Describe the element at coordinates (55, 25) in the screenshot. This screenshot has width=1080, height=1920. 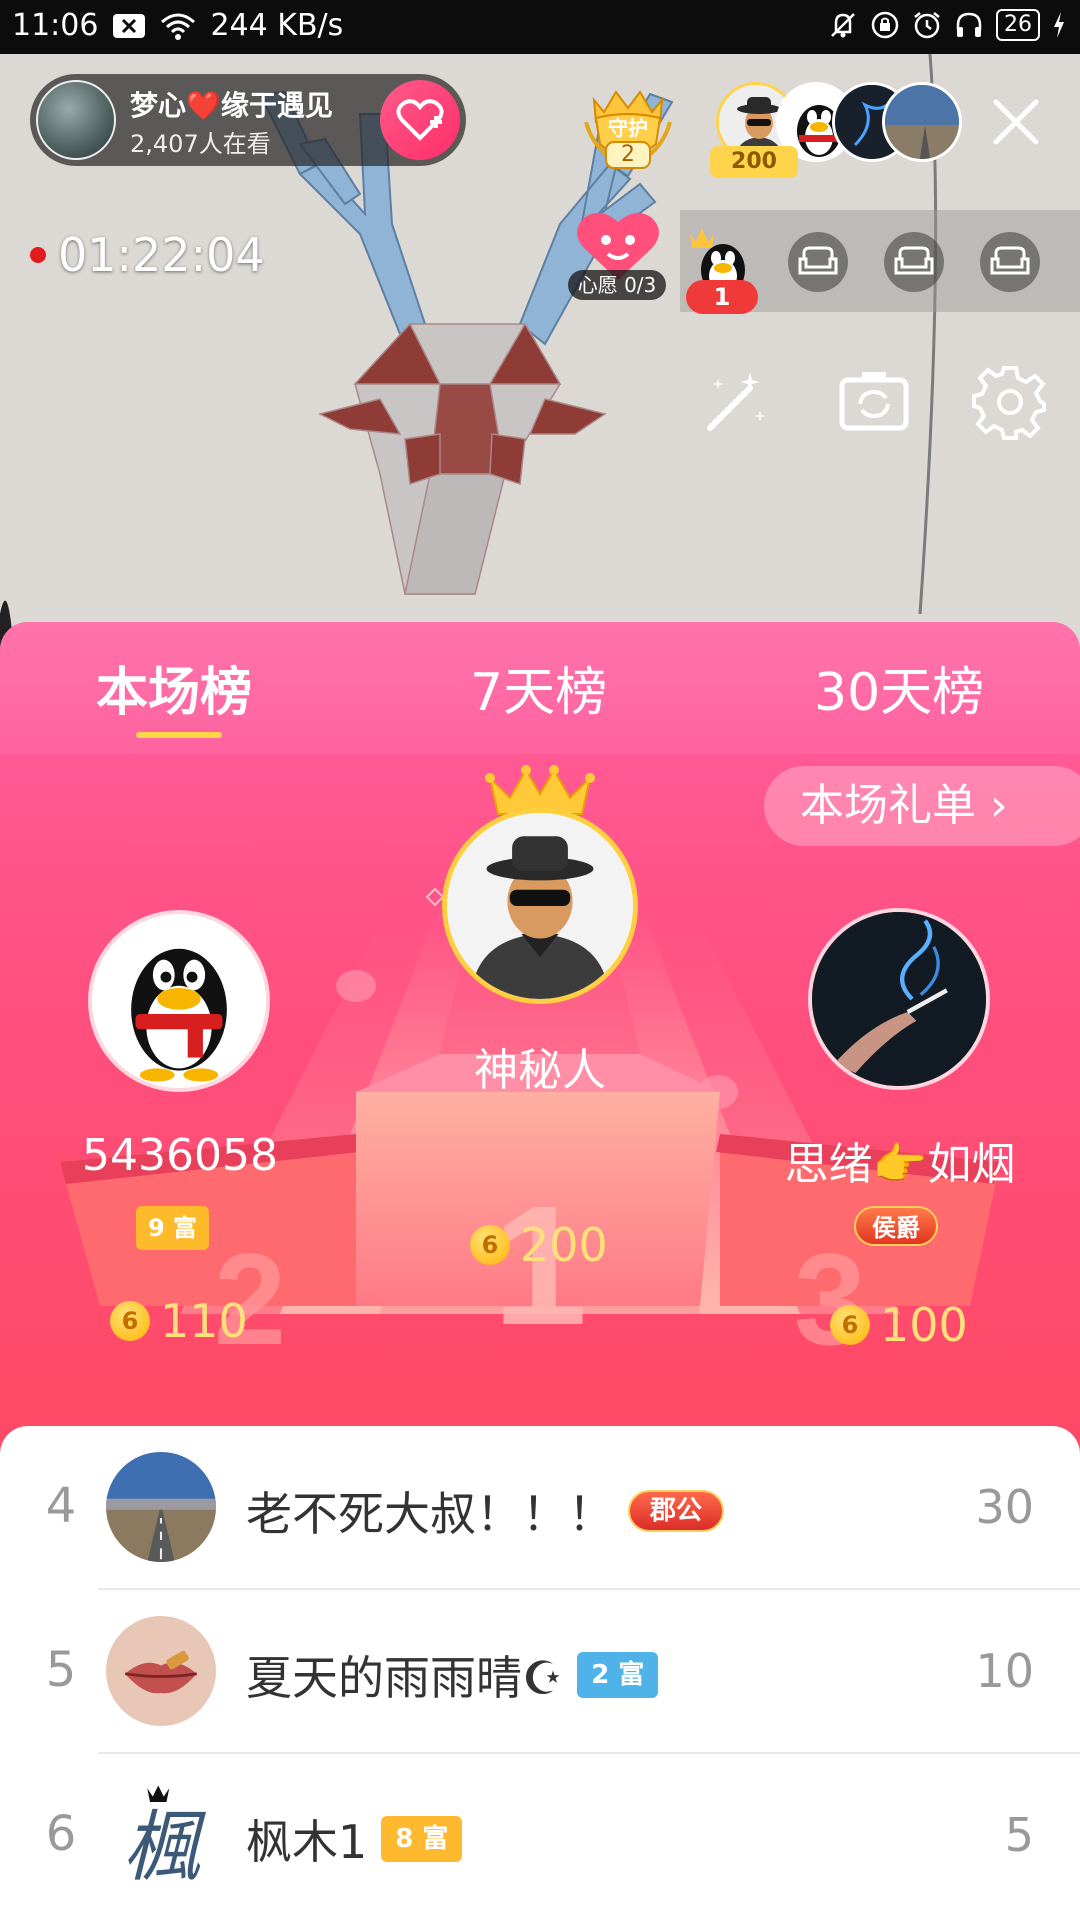
I see `status-time: 11:06` at that location.